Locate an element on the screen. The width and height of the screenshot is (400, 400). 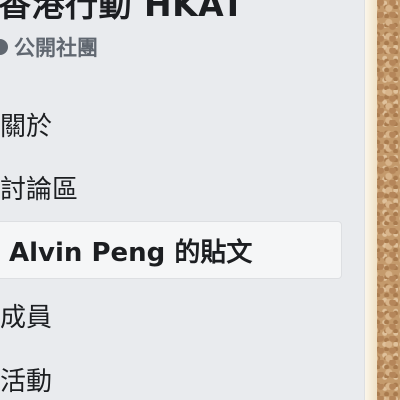
group-privacy: 公開社團 is located at coordinates (49, 47).